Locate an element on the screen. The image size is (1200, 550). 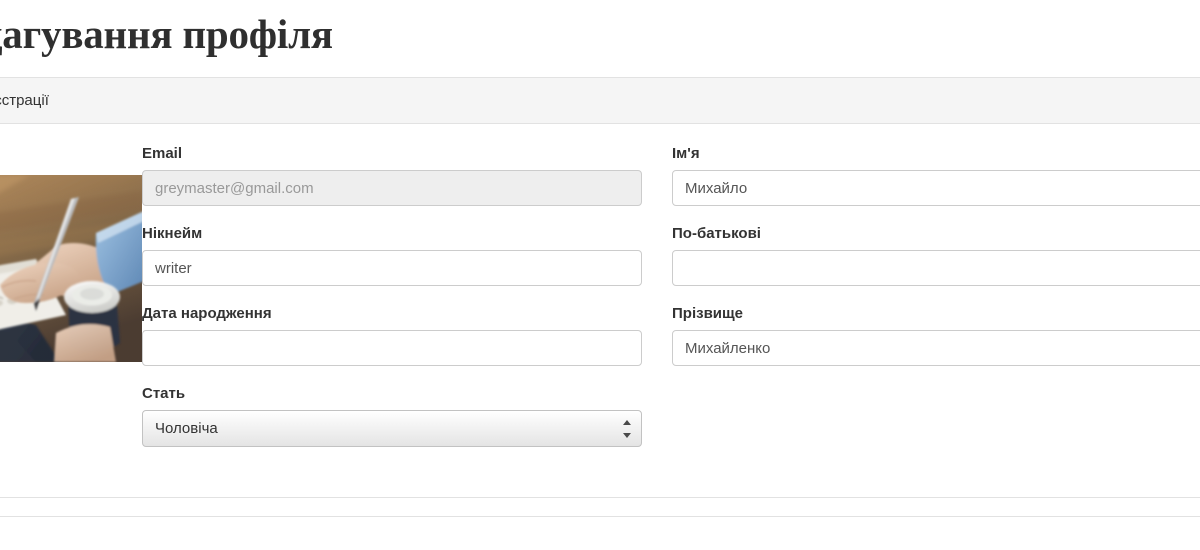
avatar is located at coordinates (71, 268).